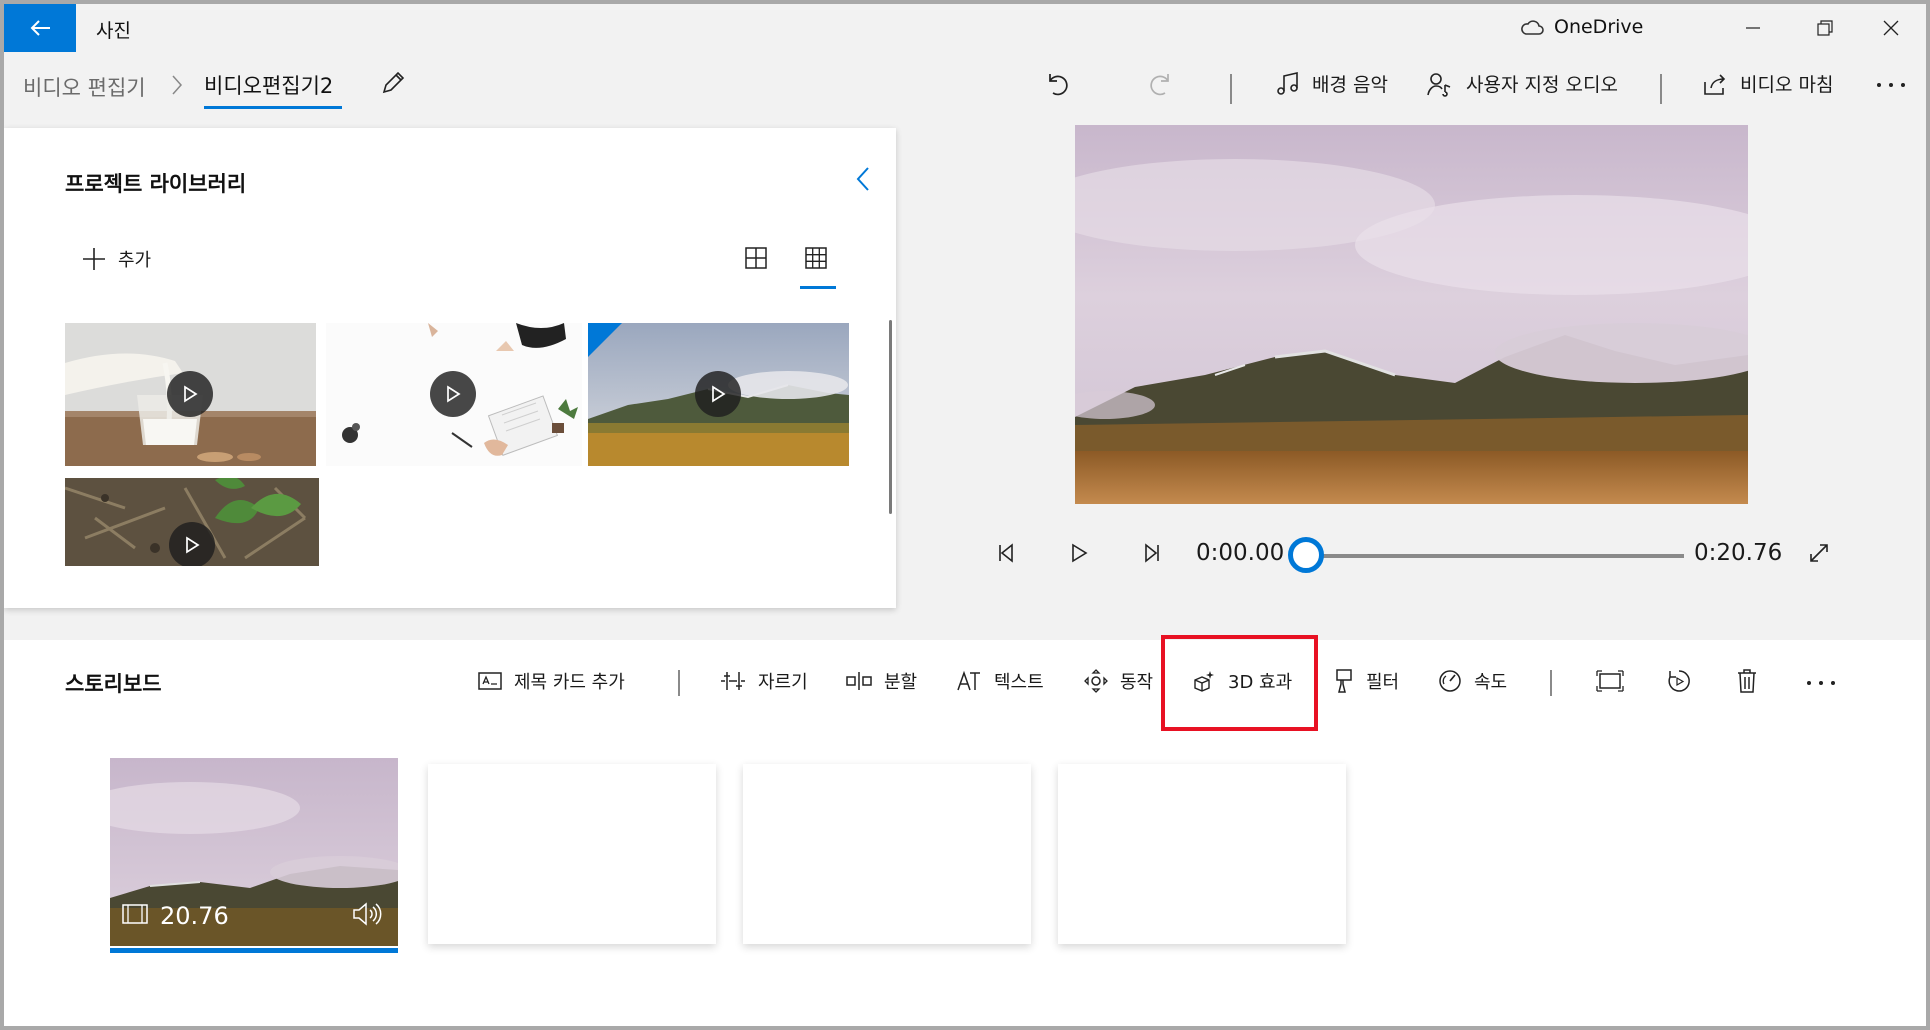 The width and height of the screenshot is (1930, 1030). I want to click on total-time: 0:20.76, so click(1738, 553).